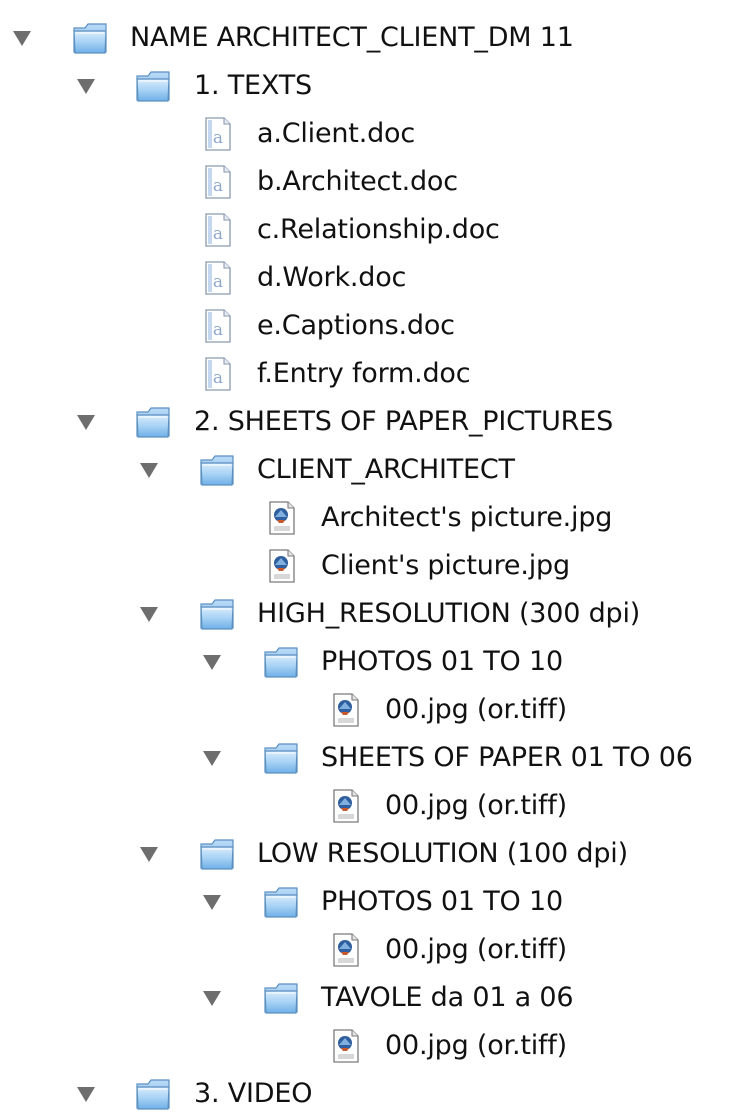  I want to click on file-label: e.Captions.doc, so click(356, 325).